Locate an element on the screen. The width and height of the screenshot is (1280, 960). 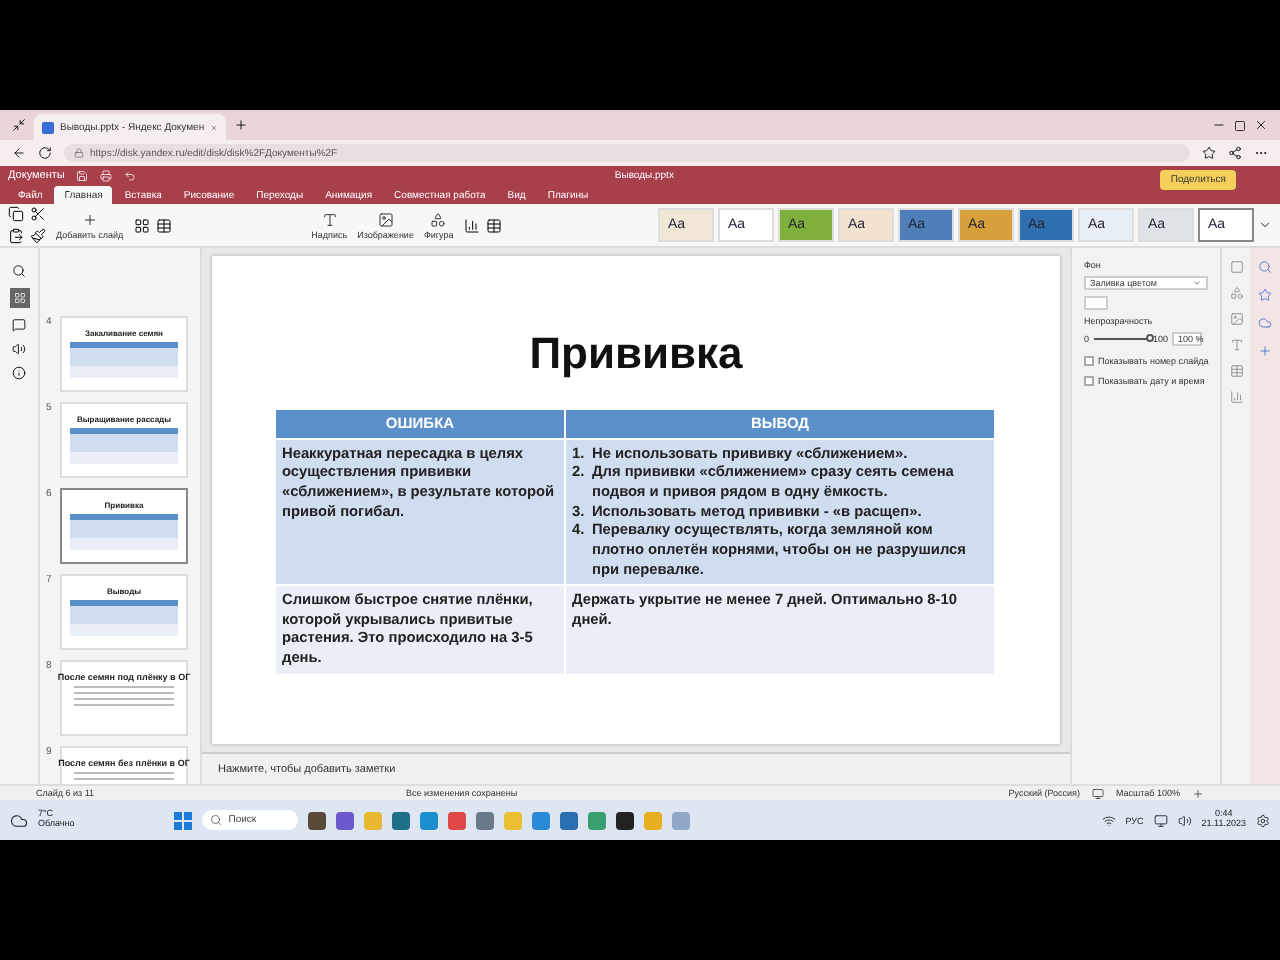
format-painter-icon is located at coordinates (38, 236).